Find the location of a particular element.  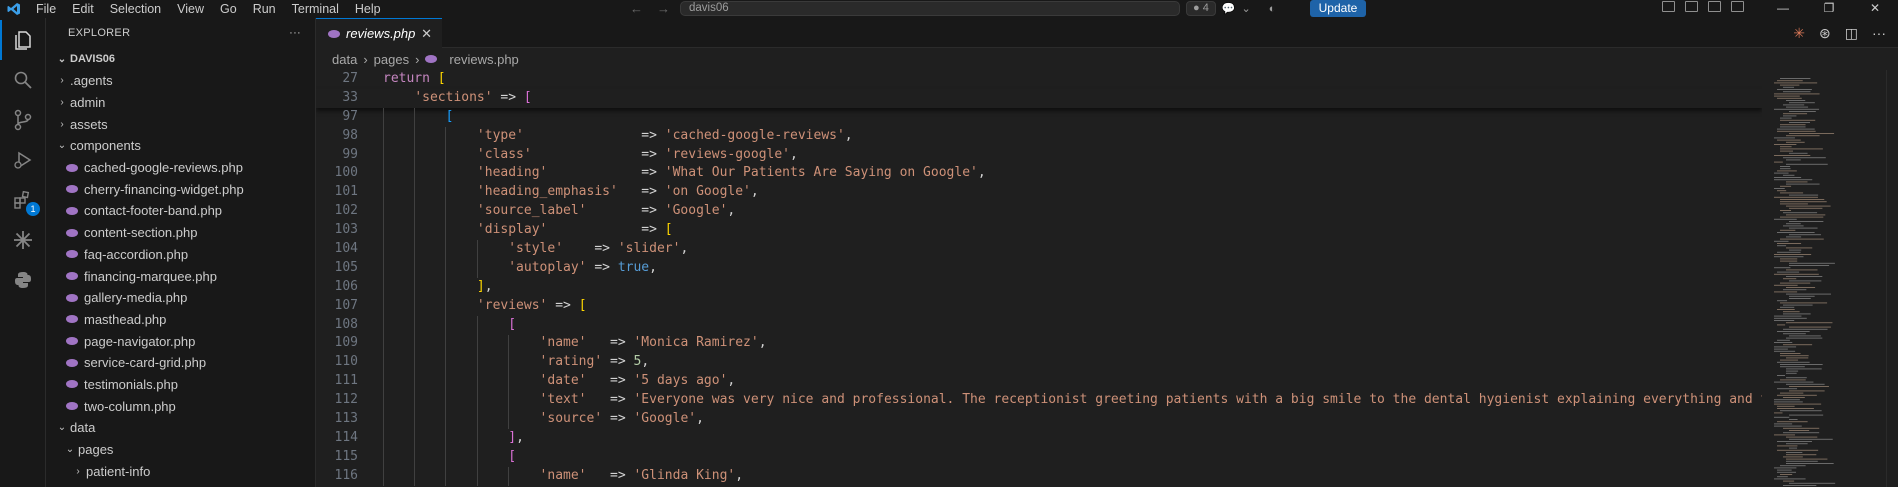

command-center-search: davis06 is located at coordinates (930, 8).